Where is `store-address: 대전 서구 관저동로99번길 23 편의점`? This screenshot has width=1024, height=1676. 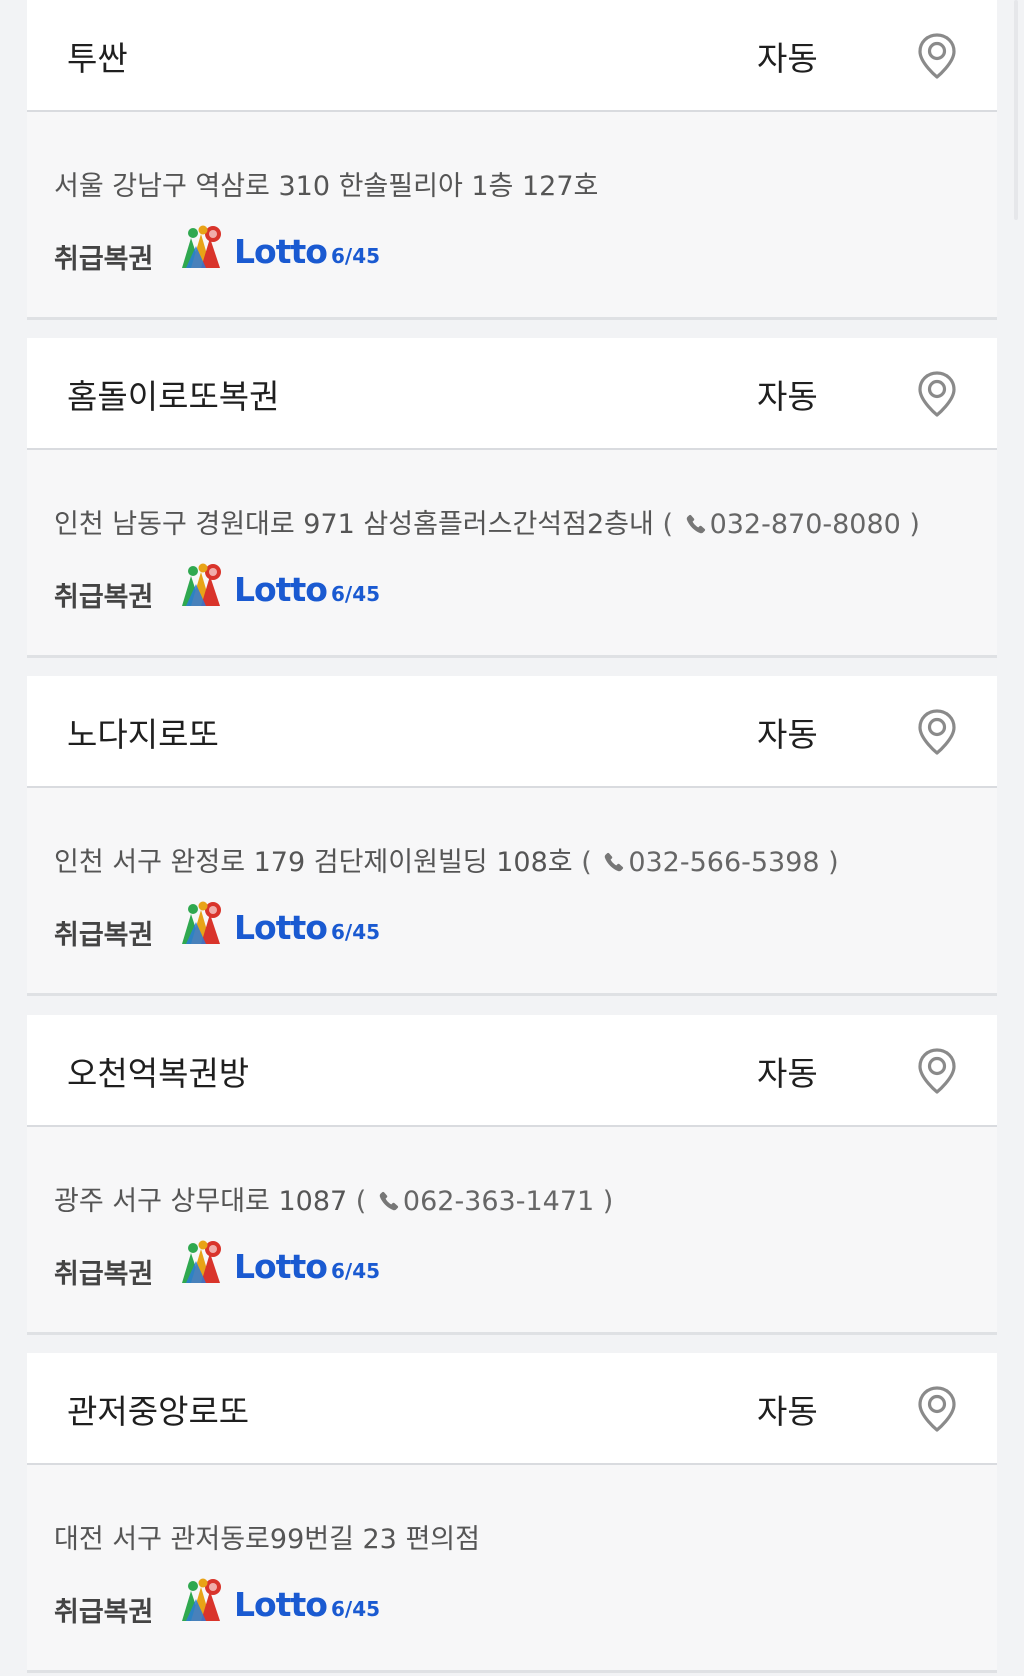
store-address: 대전 서구 관저동로99번길 23 편의점 is located at coordinates (267, 1539).